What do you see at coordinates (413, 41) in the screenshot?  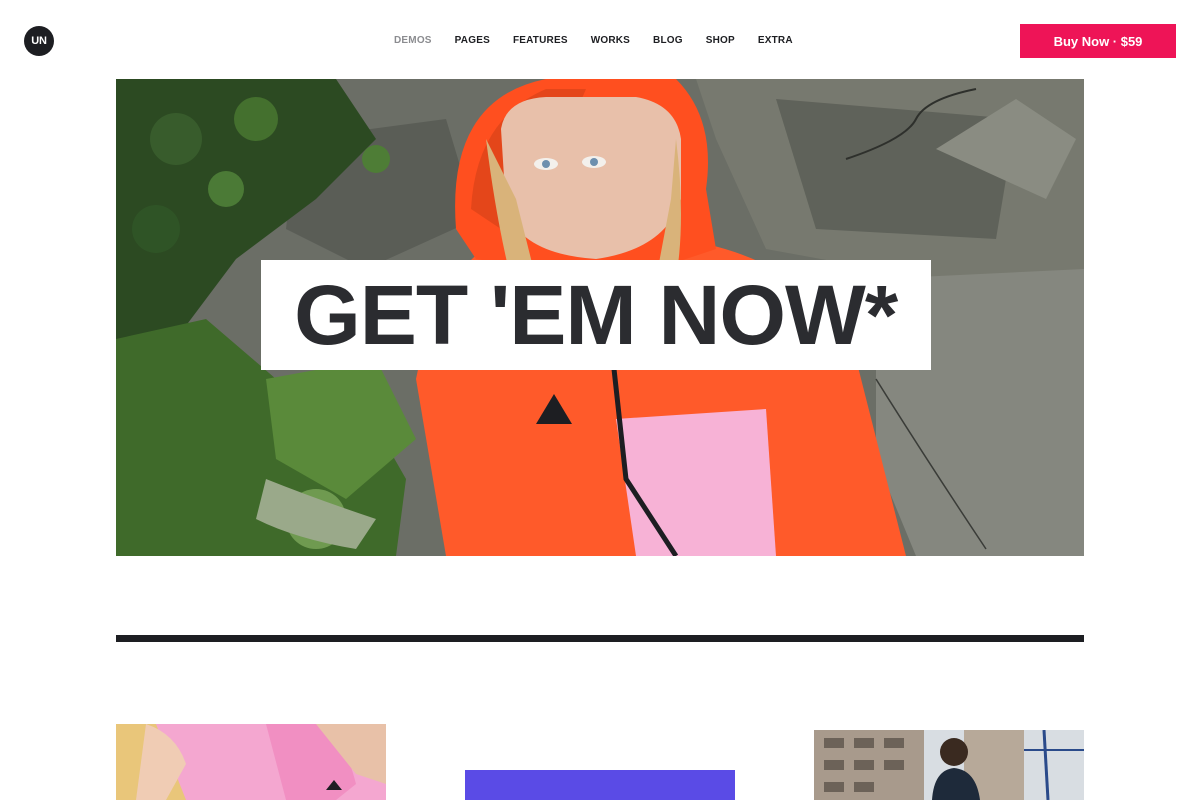 I see `nav-item-demos: DEMOS` at bounding box center [413, 41].